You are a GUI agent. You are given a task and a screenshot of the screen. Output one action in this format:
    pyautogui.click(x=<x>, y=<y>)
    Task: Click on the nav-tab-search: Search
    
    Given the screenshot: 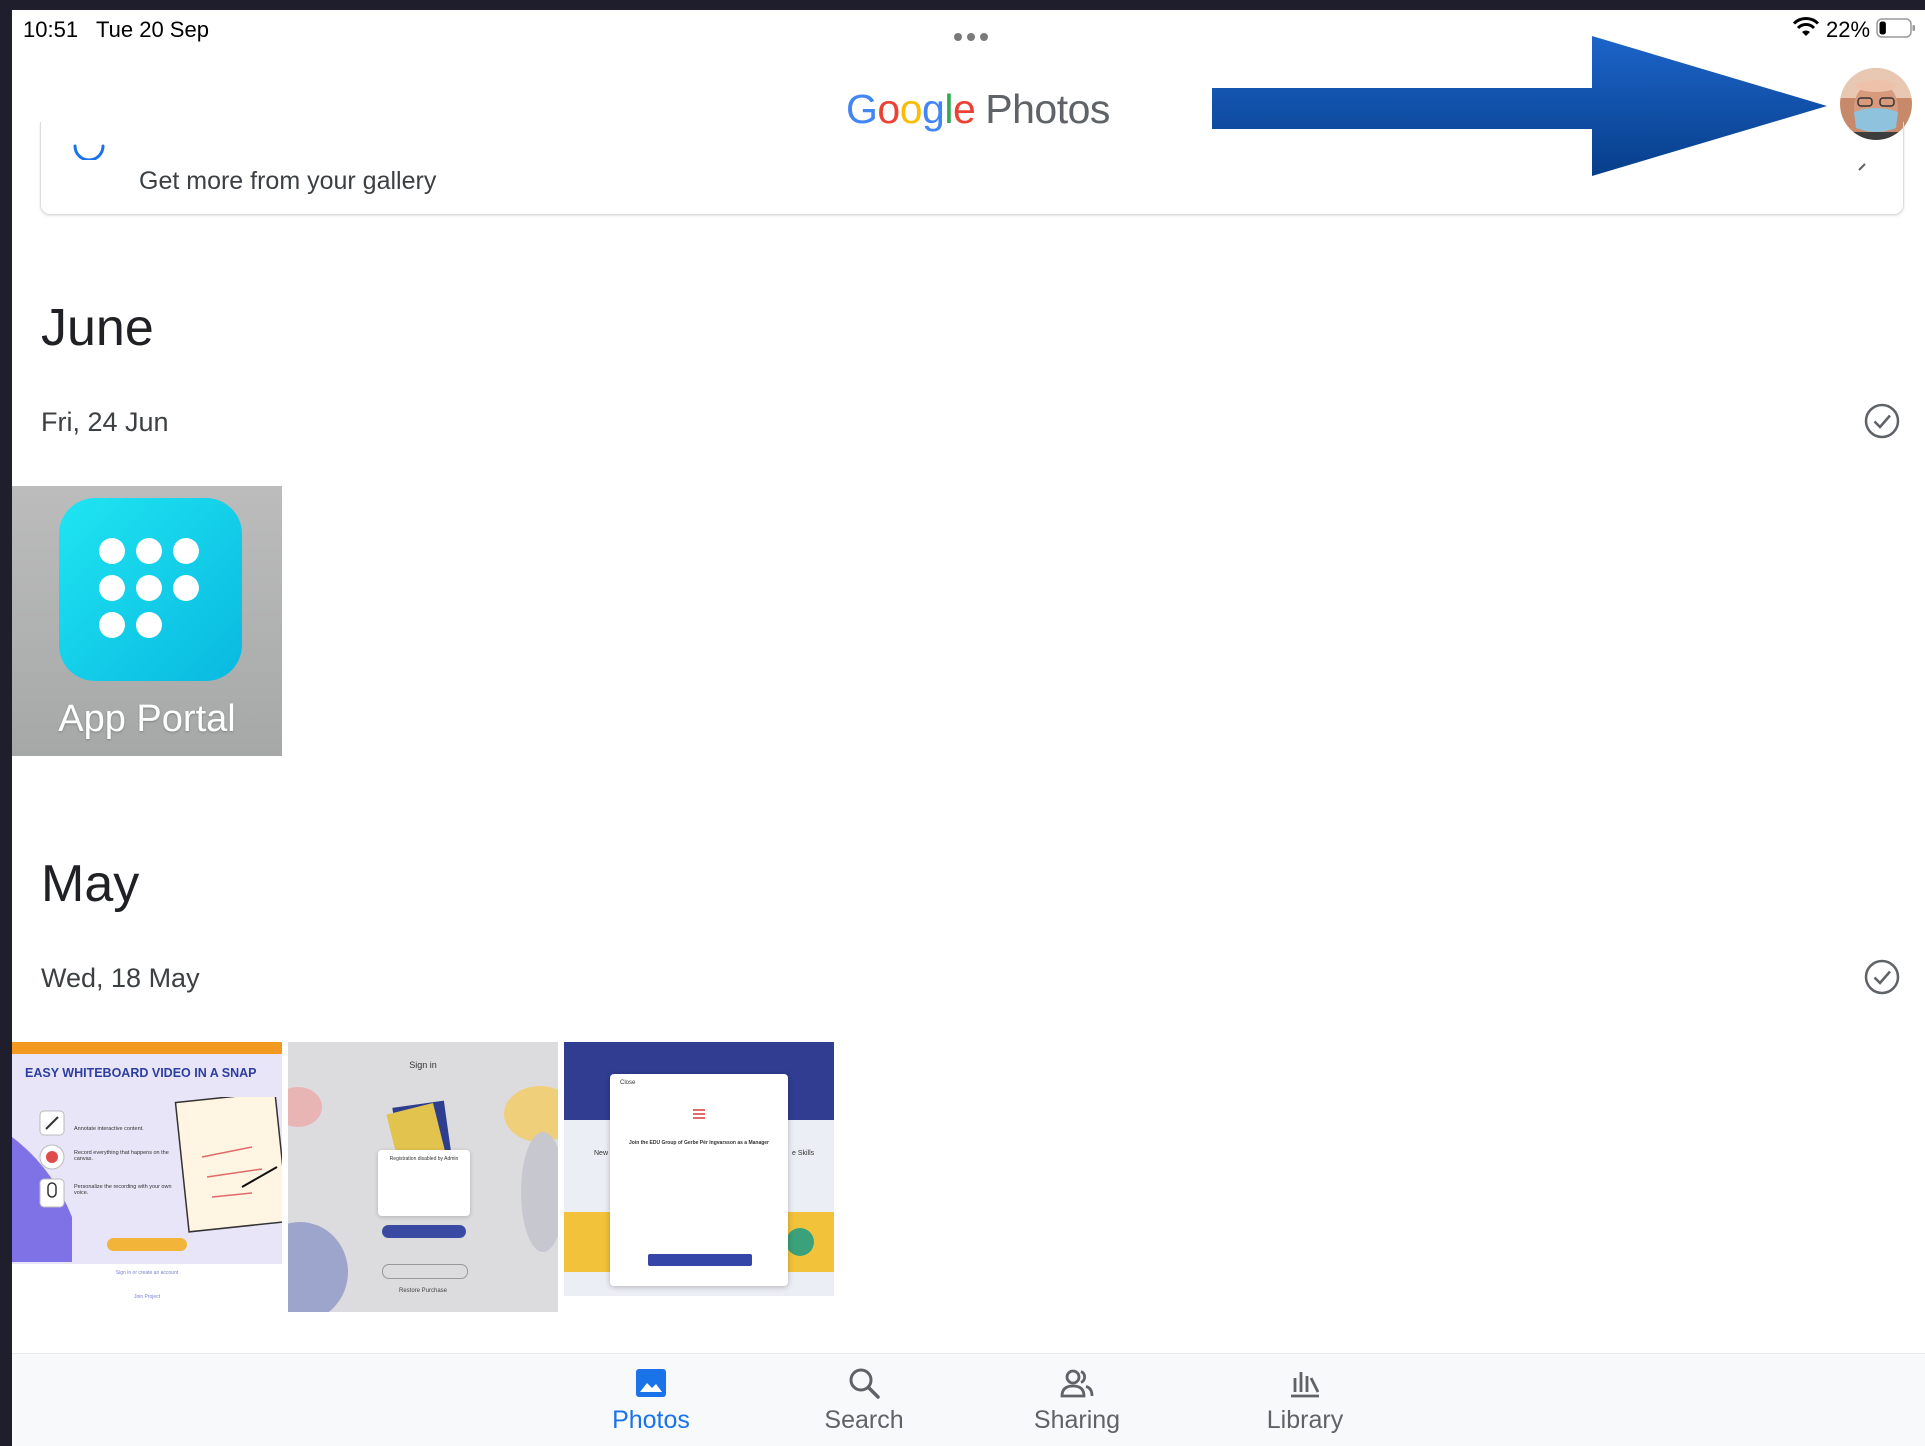 What is the action you would take?
    pyautogui.click(x=864, y=1400)
    